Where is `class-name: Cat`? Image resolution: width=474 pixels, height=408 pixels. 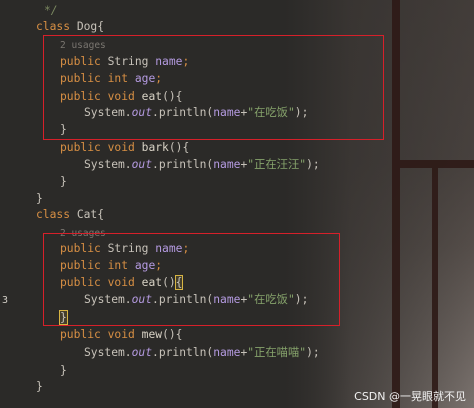 class-name: Cat is located at coordinates (87, 214).